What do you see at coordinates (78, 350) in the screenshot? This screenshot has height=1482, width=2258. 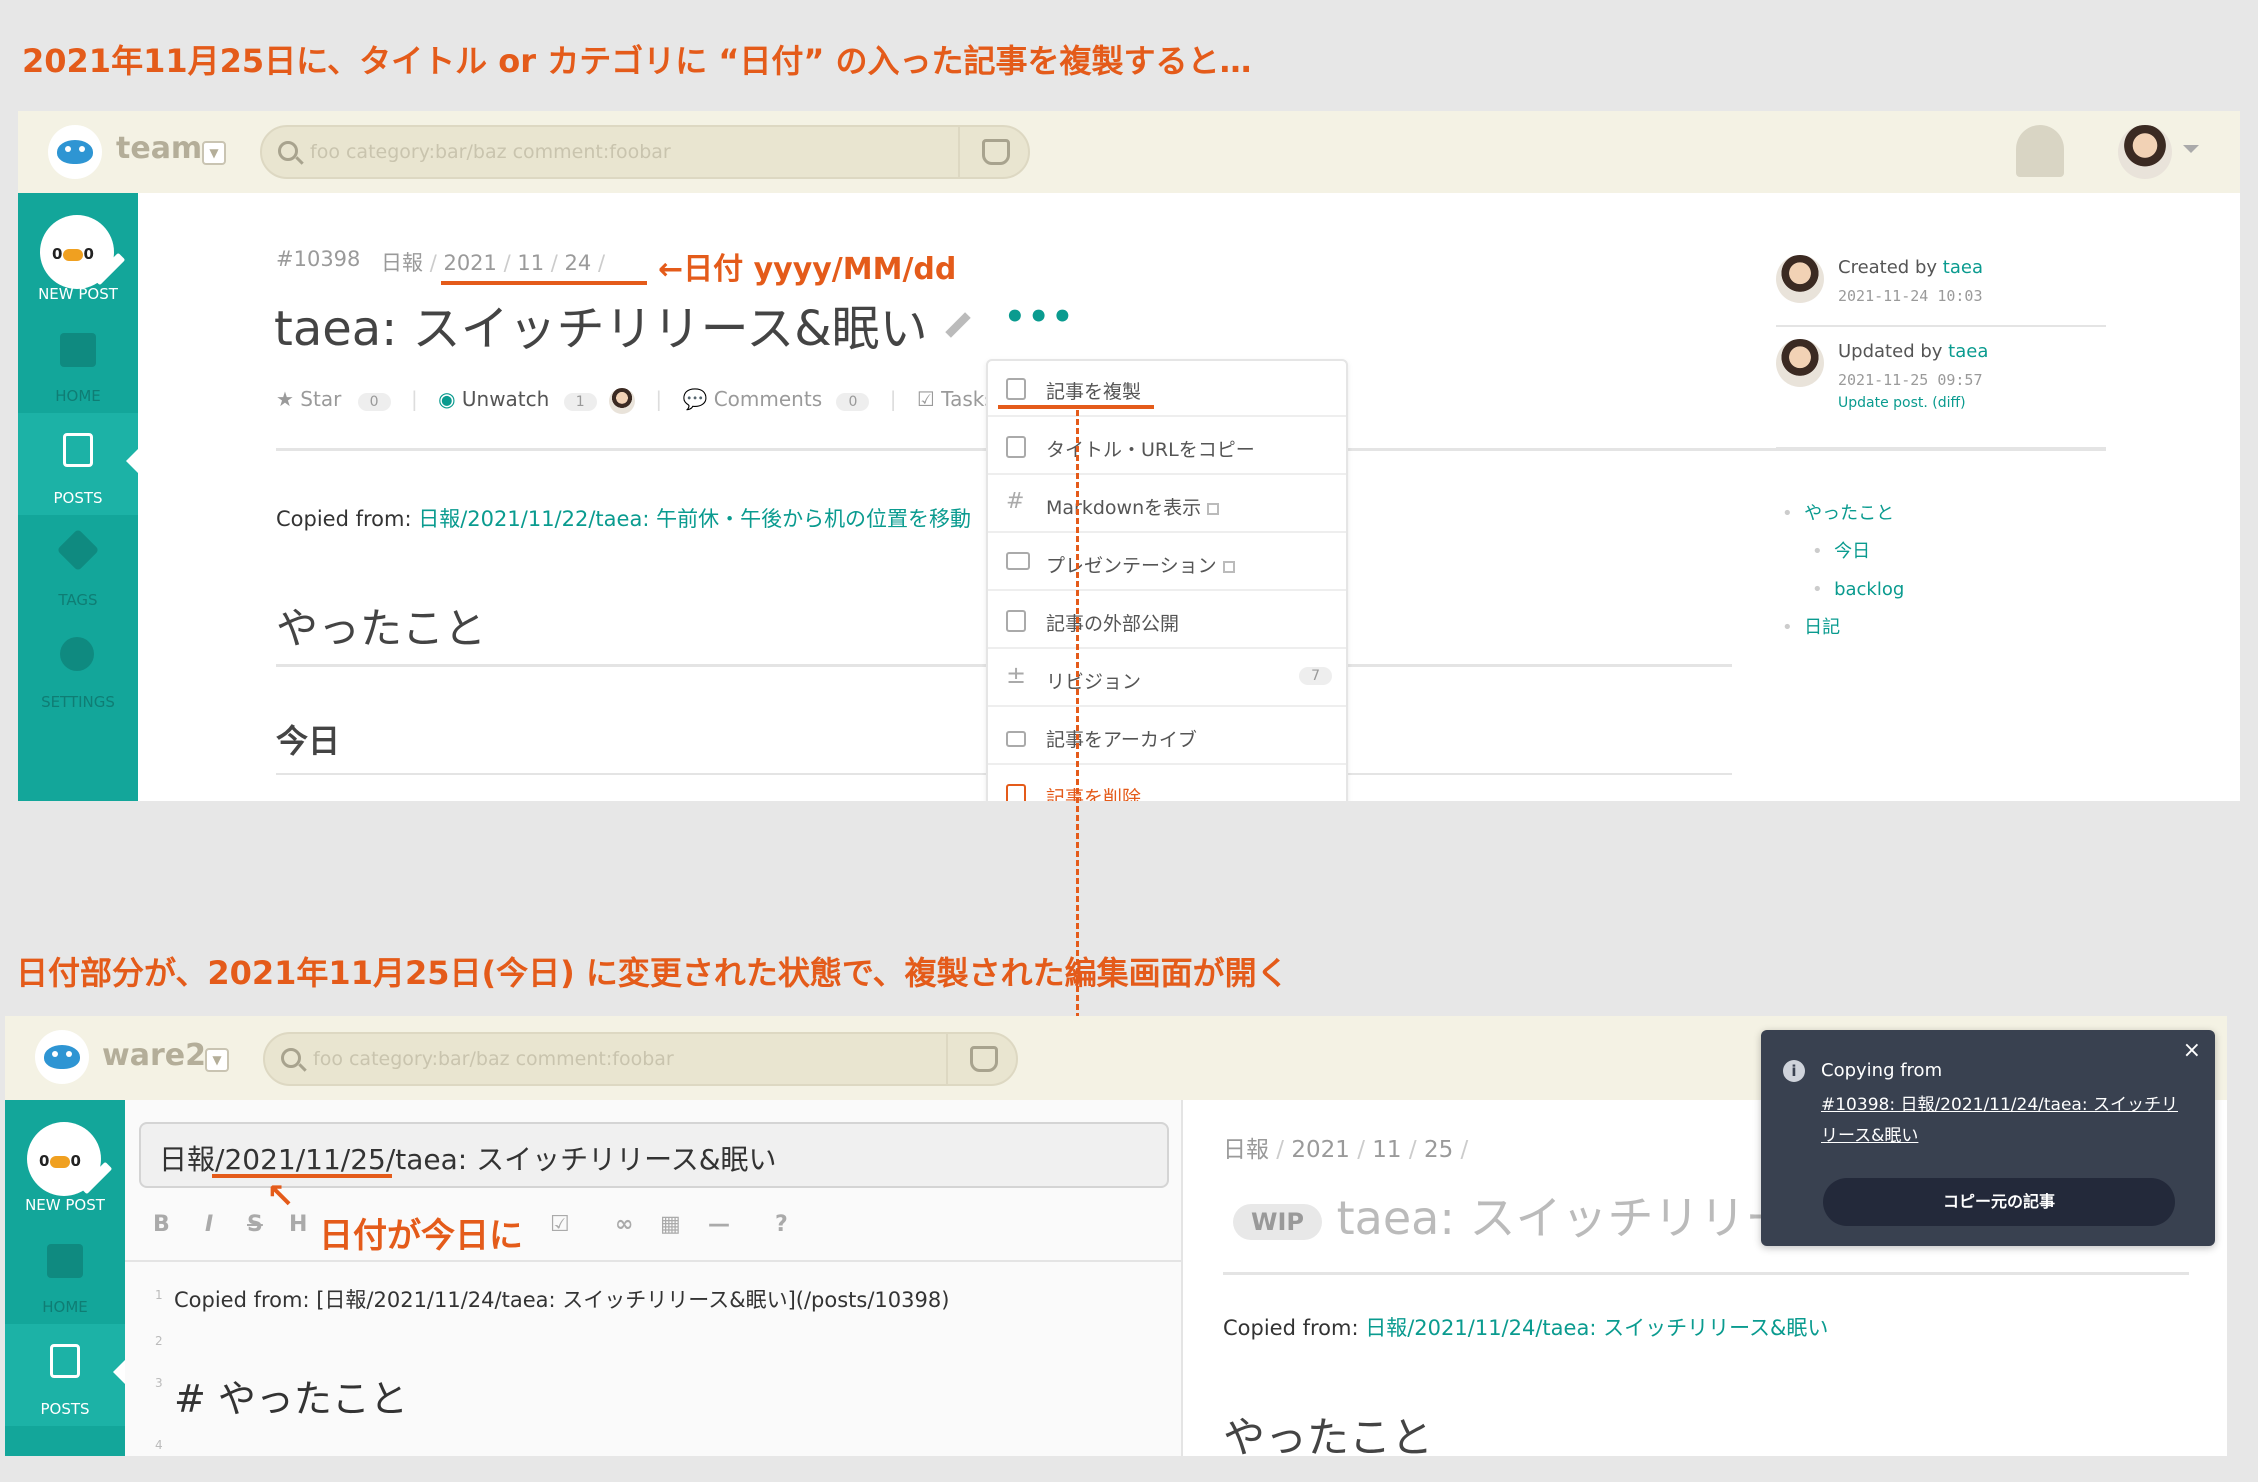 I see `home-icon` at bounding box center [78, 350].